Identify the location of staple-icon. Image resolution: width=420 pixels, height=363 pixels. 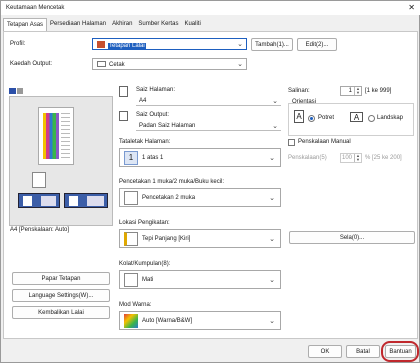
(48, 201).